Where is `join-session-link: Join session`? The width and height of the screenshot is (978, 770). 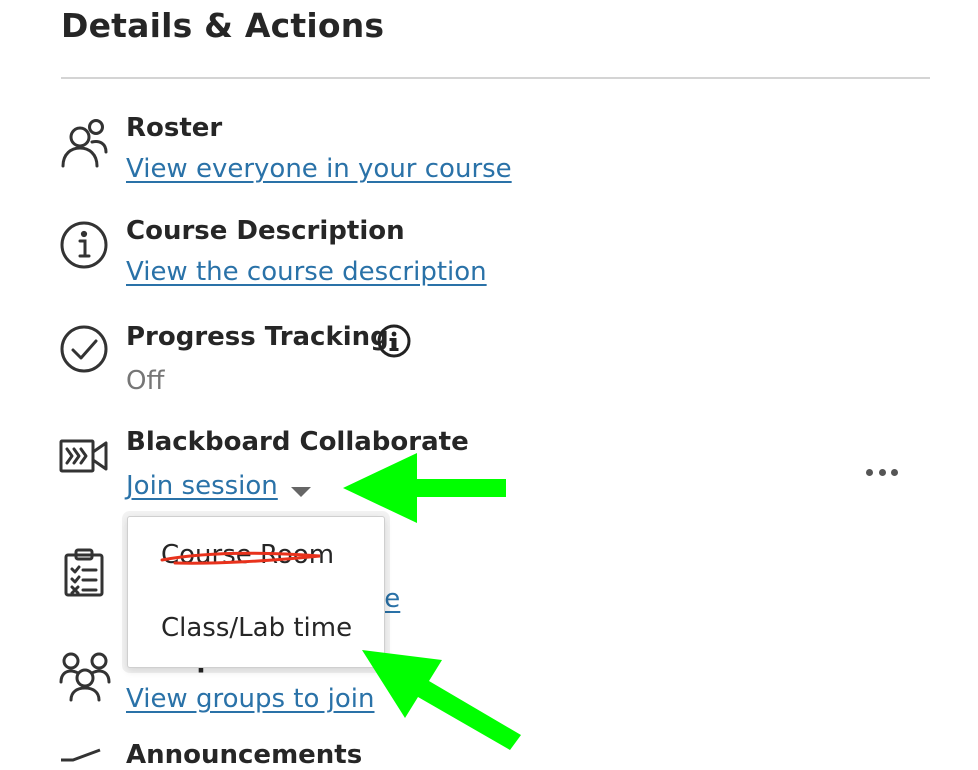 join-session-link: Join session is located at coordinates (202, 486).